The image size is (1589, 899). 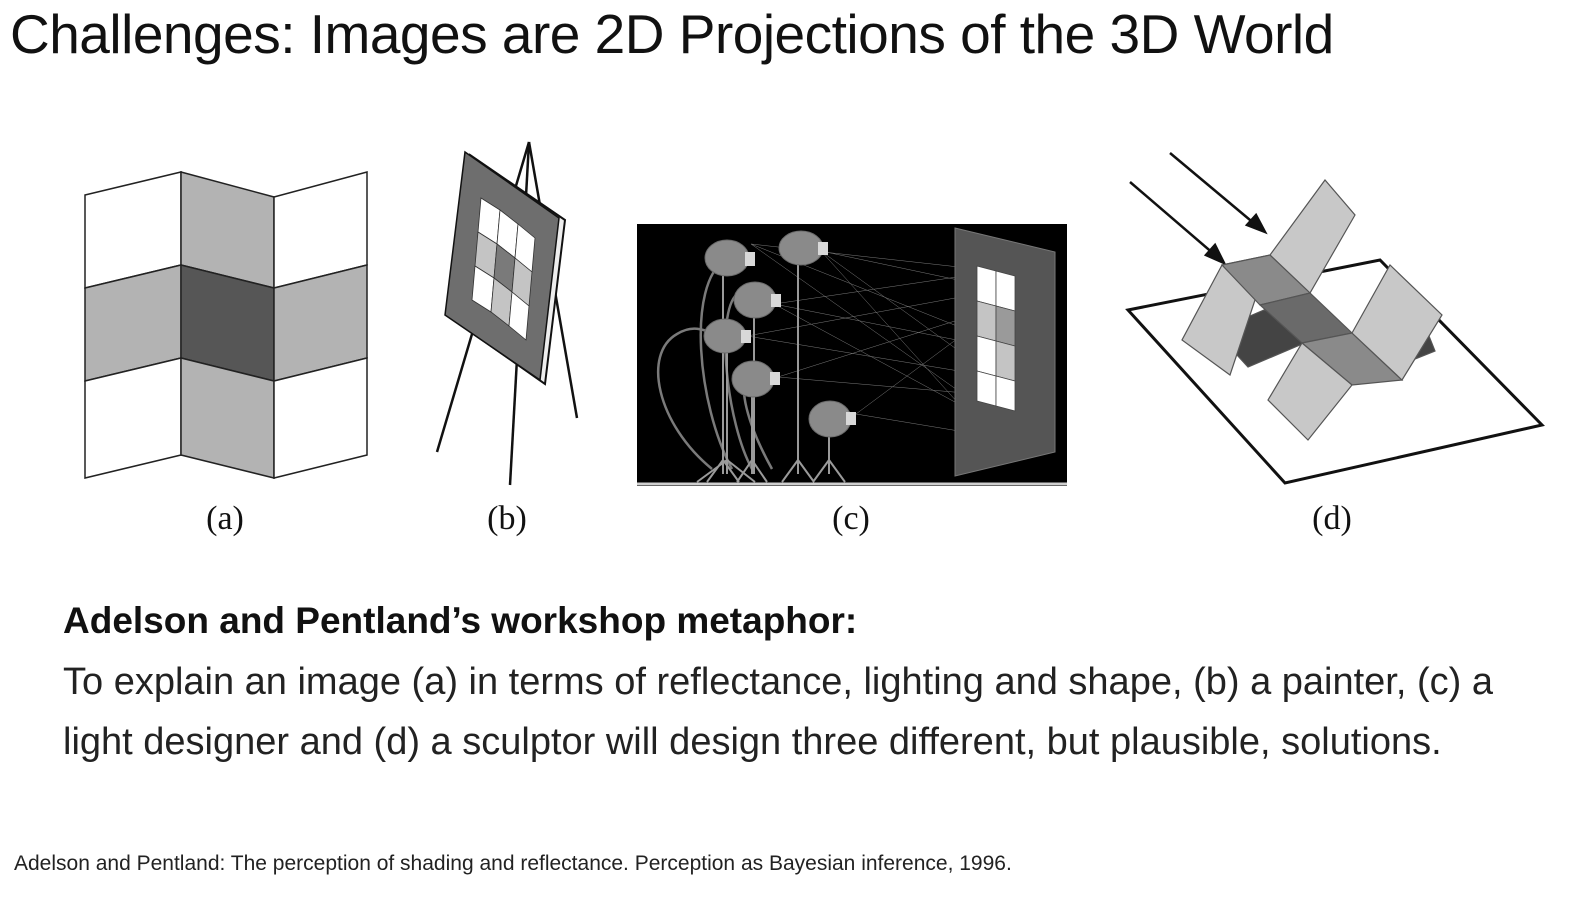 What do you see at coordinates (507, 518) in the screenshot?
I see `caption-b: (b)` at bounding box center [507, 518].